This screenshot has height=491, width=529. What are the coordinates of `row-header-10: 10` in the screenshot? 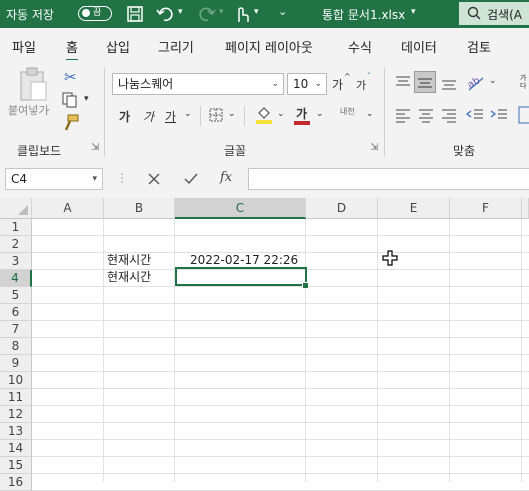 It's located at (16, 380).